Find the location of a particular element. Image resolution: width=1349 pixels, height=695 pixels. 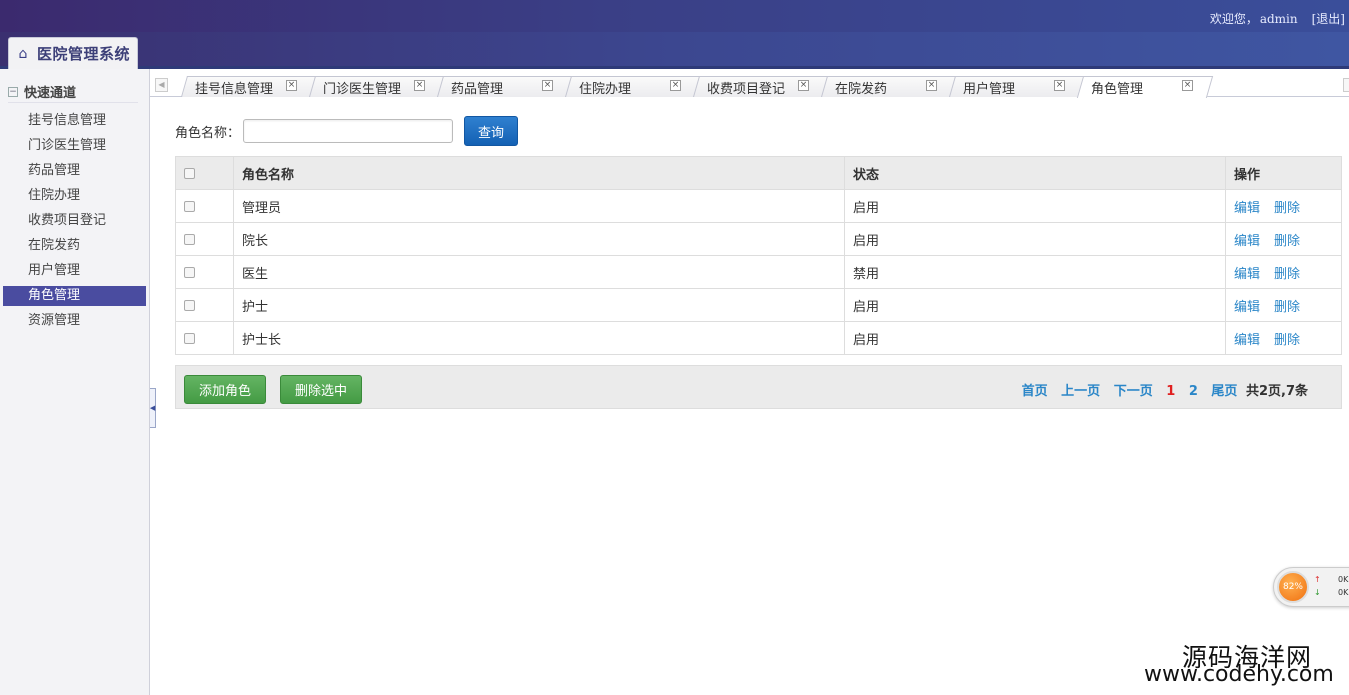

sidebar-item: 角色管理 is located at coordinates (74, 296).